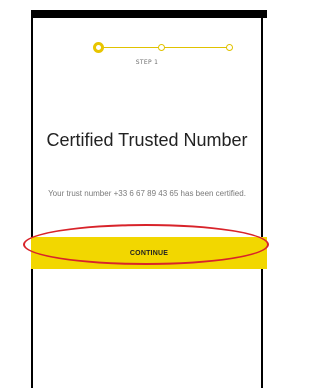  What do you see at coordinates (98, 47) in the screenshot?
I see `step-1-indicator-icon` at bounding box center [98, 47].